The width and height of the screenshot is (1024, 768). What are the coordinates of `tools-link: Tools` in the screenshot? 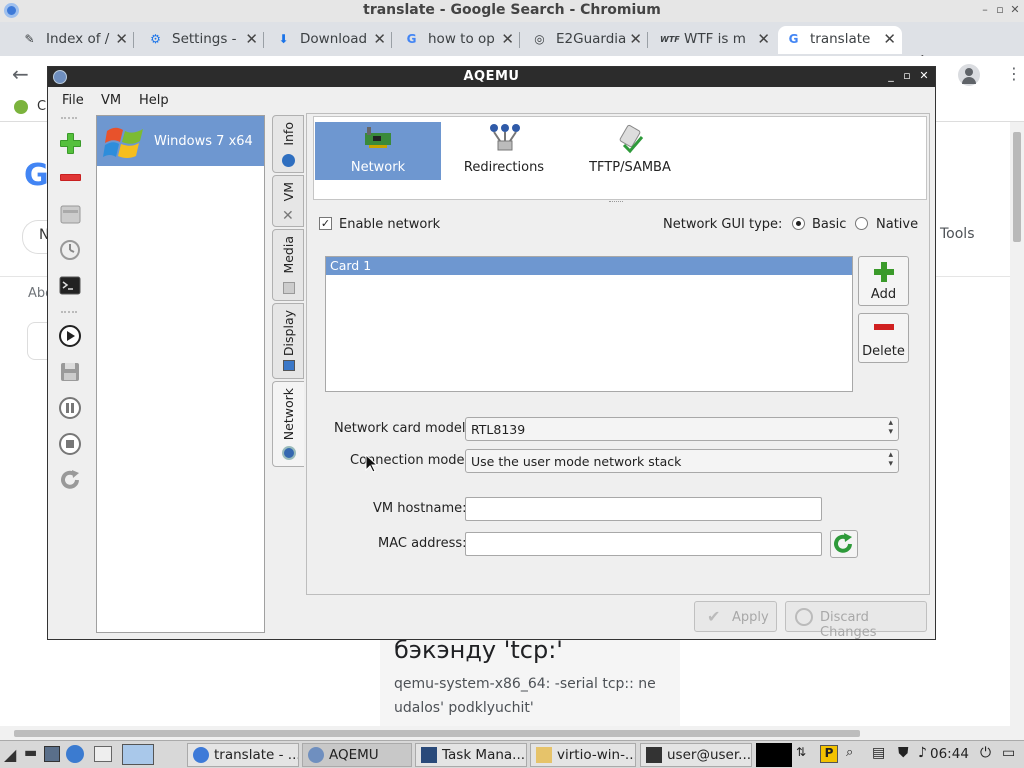 It's located at (957, 234).